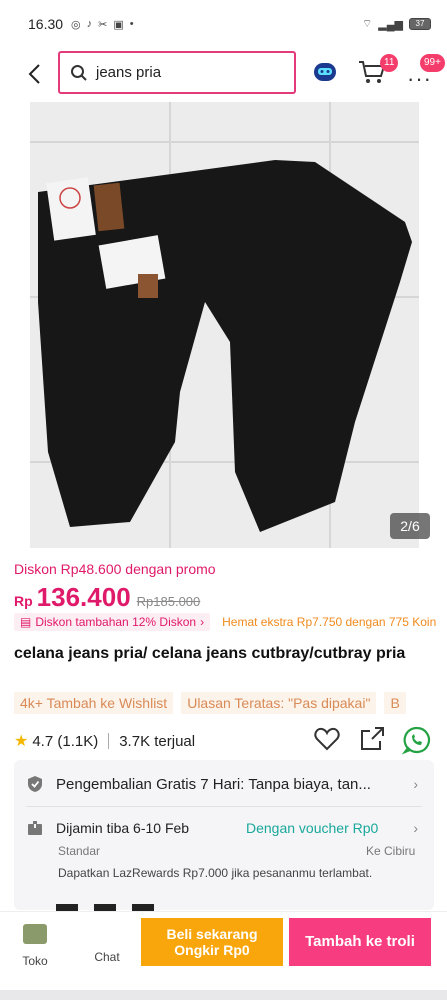 The height and width of the screenshot is (1000, 447). I want to click on status-bar: 16.30 ◎ ♪ ✂ ▣ • ⌔ ▂▄▆ 37, so click(223, 24).